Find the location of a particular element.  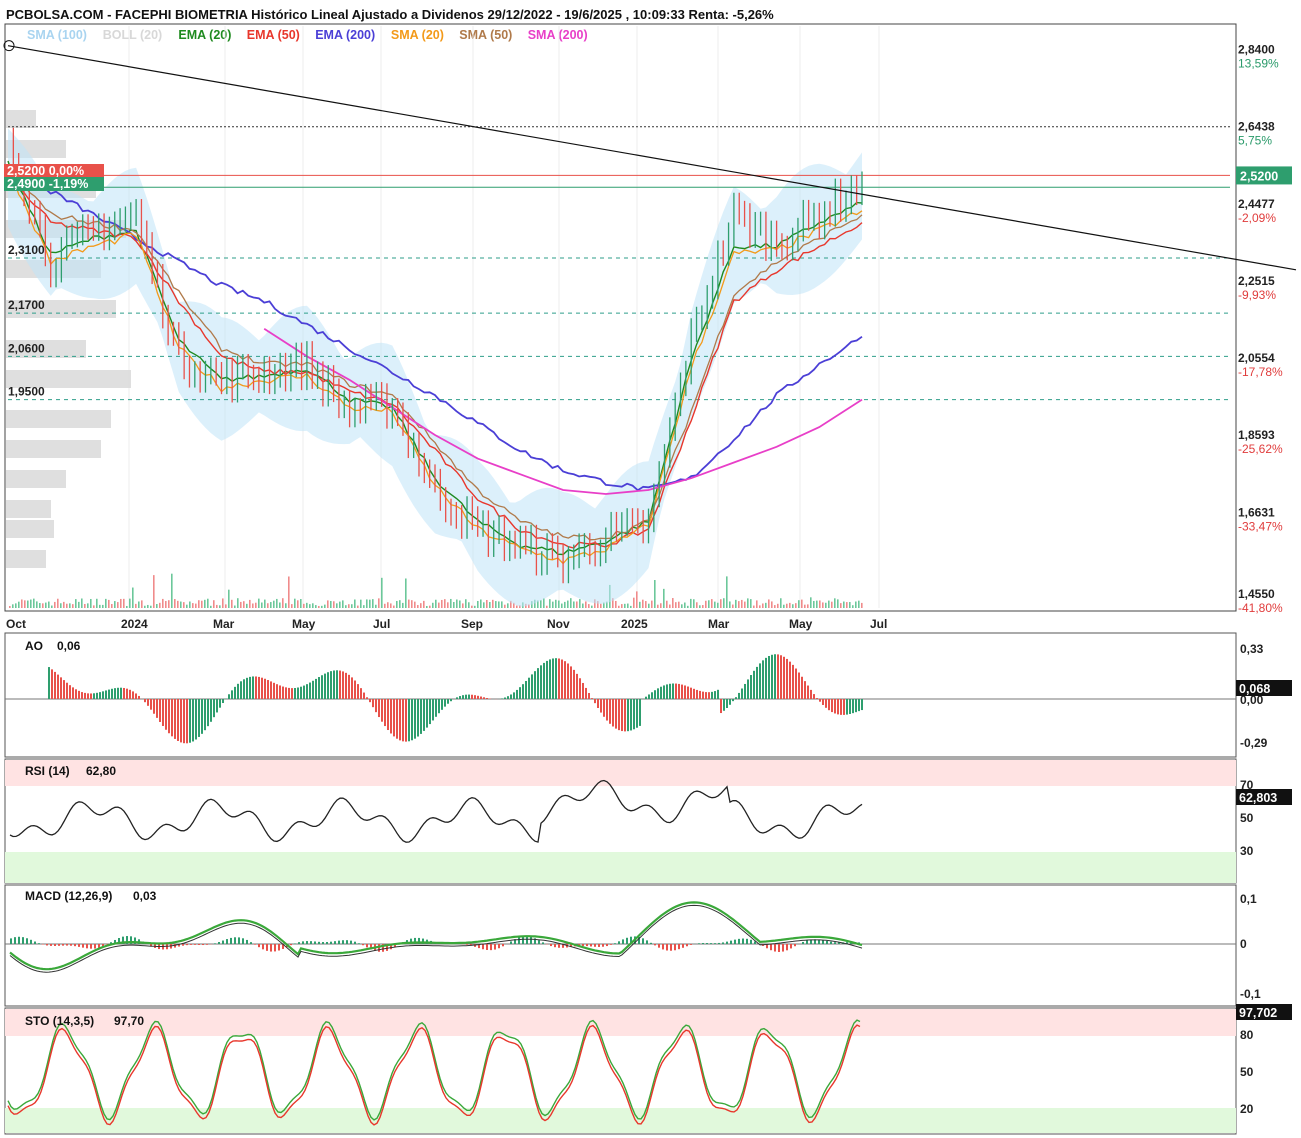

support-level-label: 2,3100 is located at coordinates (26, 250).